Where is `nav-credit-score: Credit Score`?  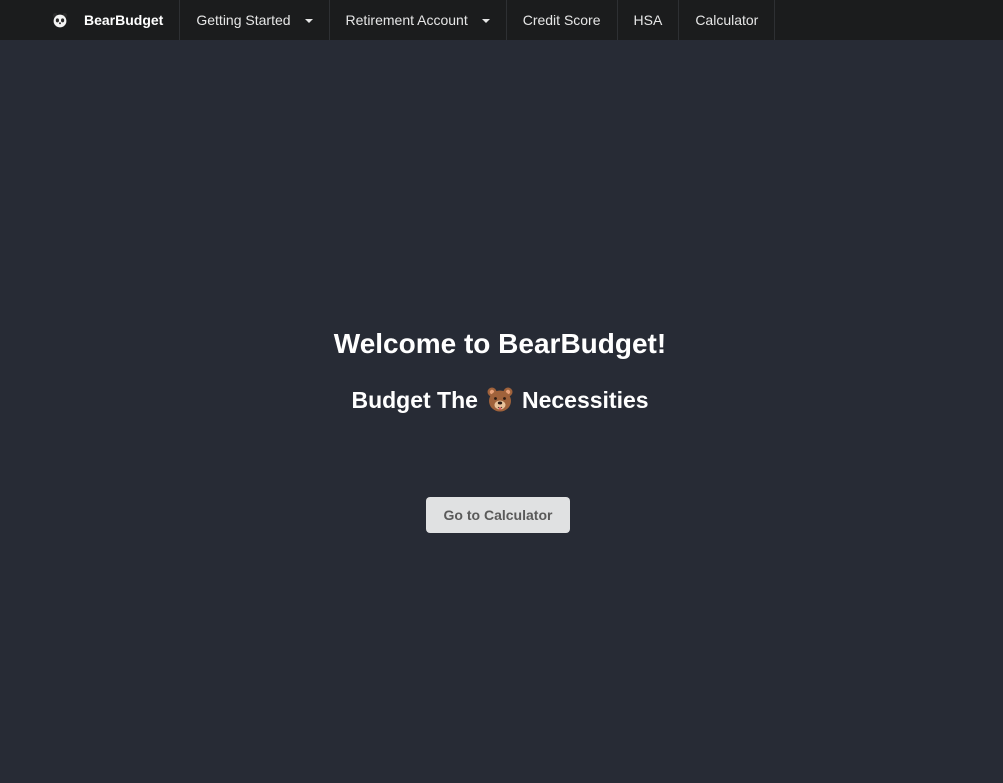 nav-credit-score: Credit Score is located at coordinates (562, 20).